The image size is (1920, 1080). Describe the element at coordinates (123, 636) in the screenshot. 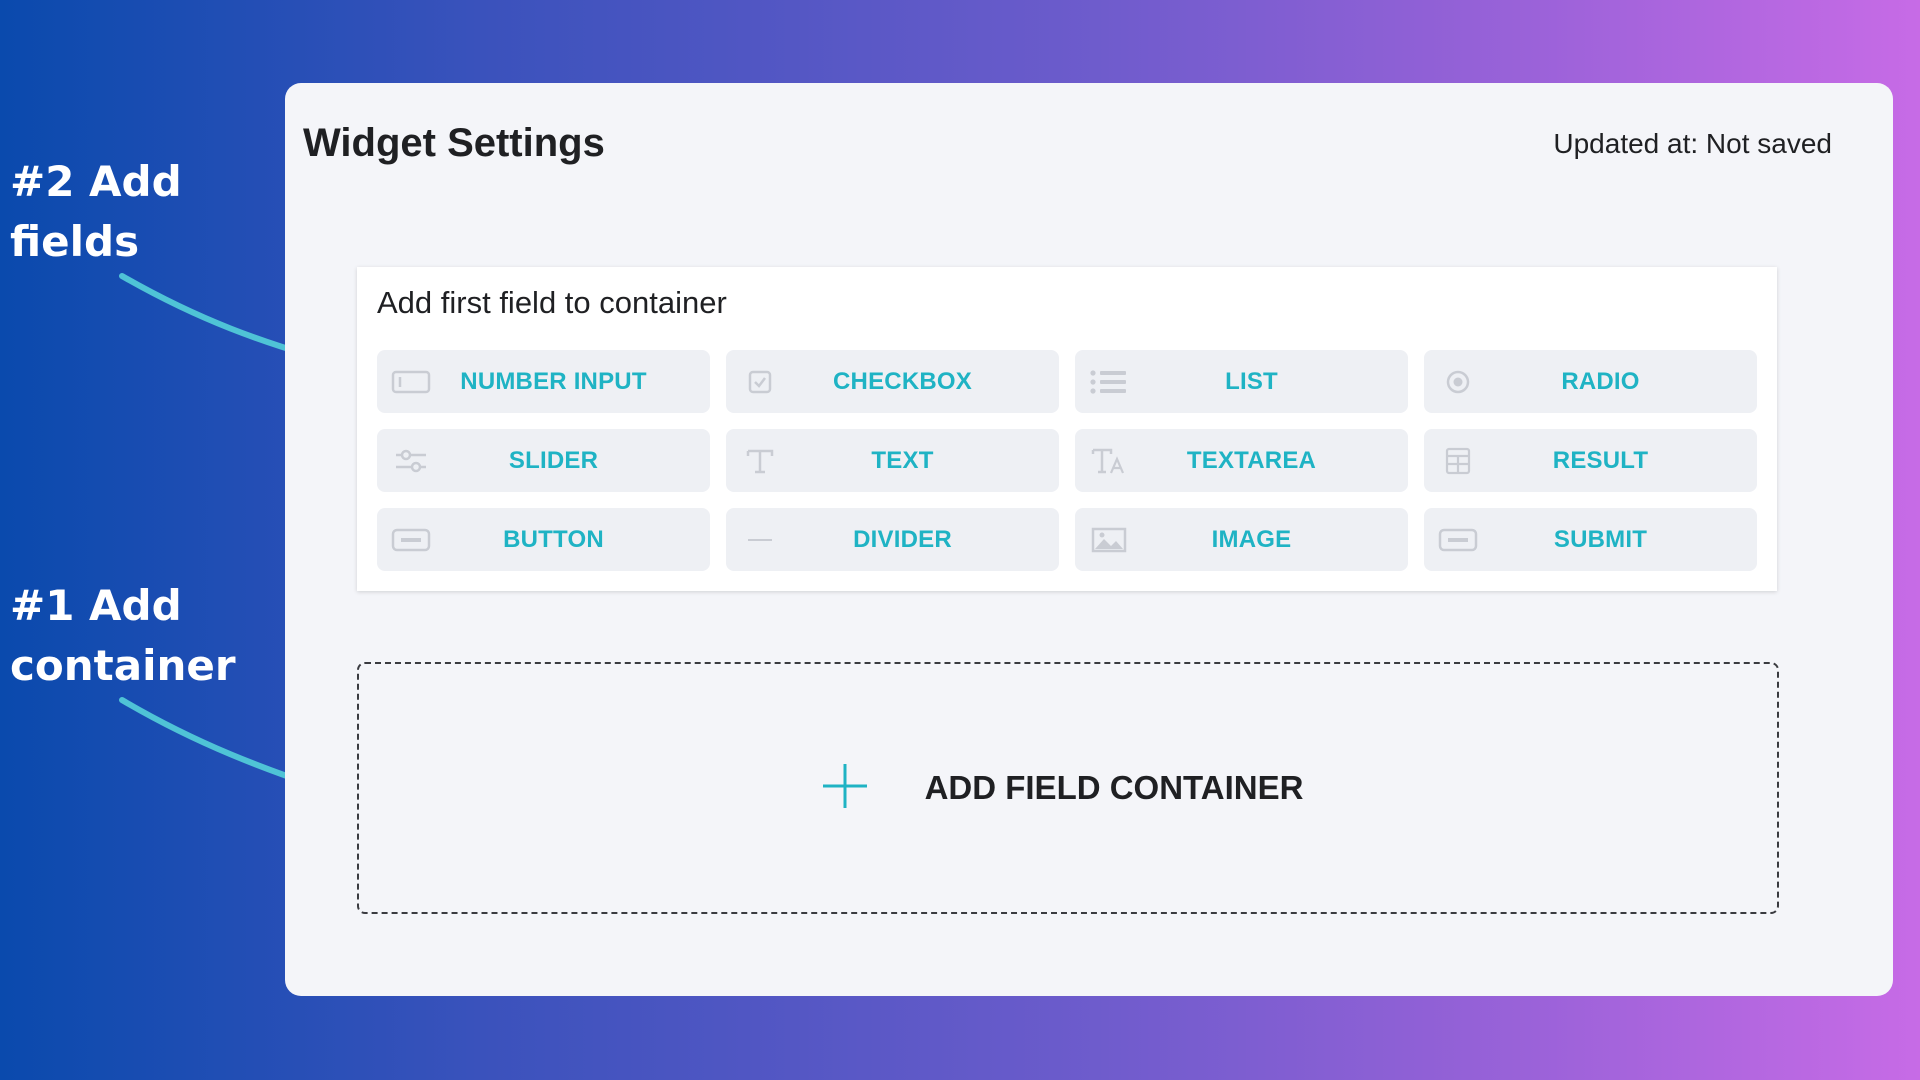

I see `annotation-add-container: #1 Add container` at that location.